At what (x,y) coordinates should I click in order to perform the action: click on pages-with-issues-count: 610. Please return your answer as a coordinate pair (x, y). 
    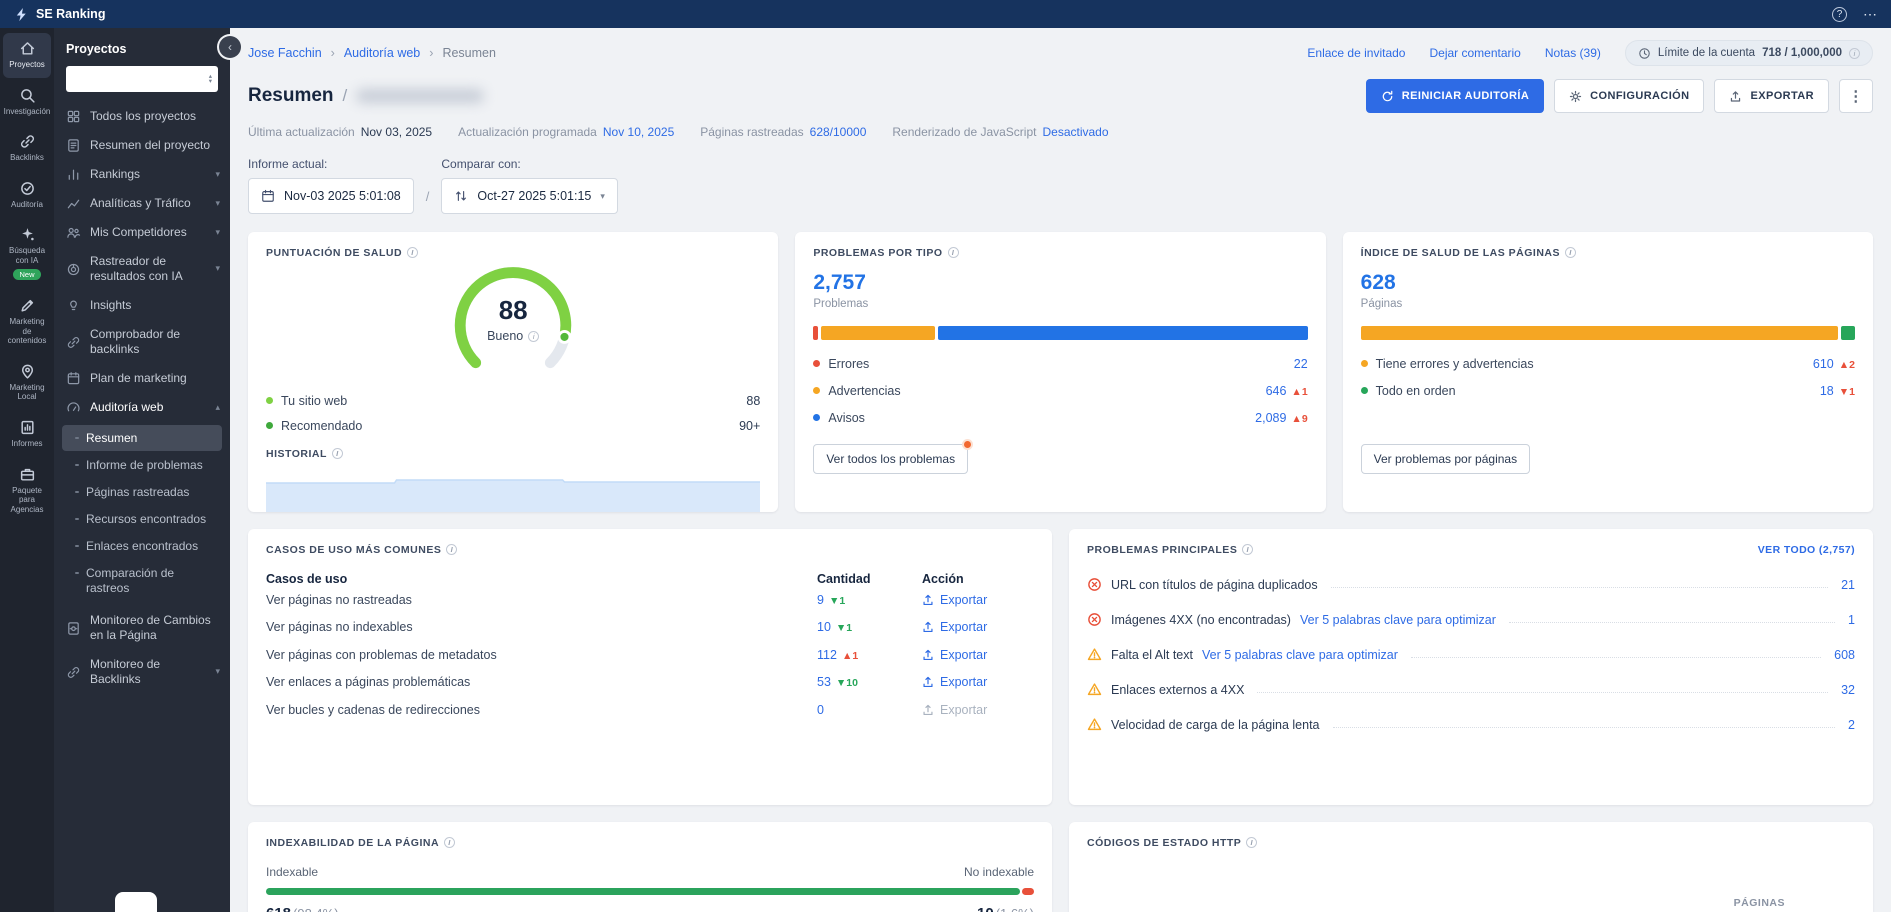
    Looking at the image, I should click on (1823, 364).